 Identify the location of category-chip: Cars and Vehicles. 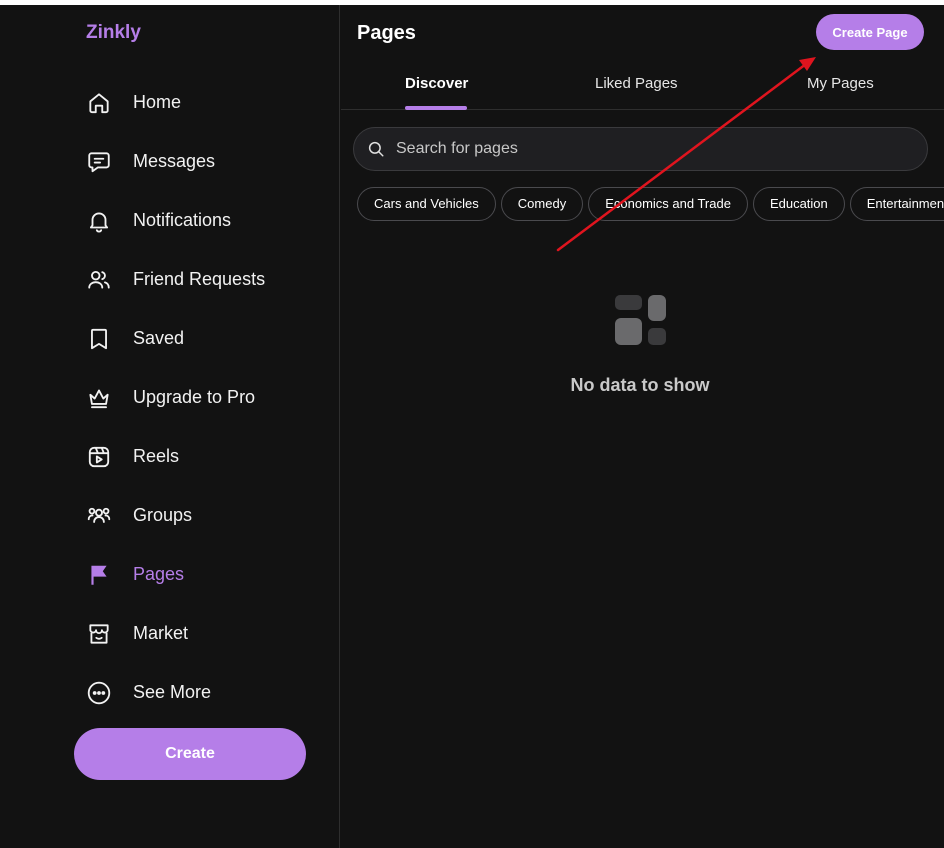
(426, 204).